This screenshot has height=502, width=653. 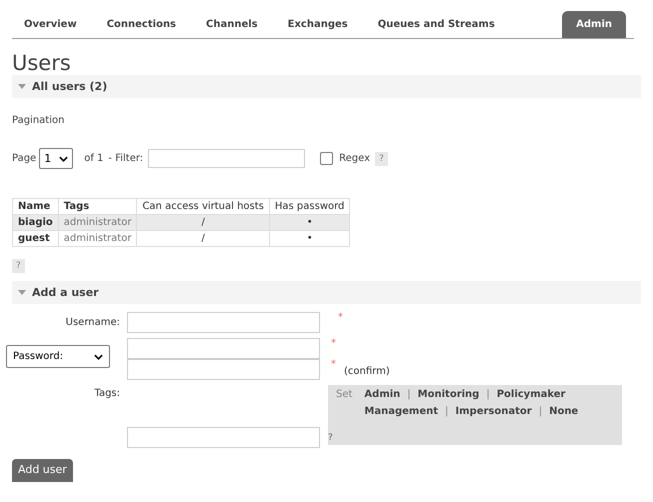 I want to click on tag-link: Management, so click(x=401, y=411).